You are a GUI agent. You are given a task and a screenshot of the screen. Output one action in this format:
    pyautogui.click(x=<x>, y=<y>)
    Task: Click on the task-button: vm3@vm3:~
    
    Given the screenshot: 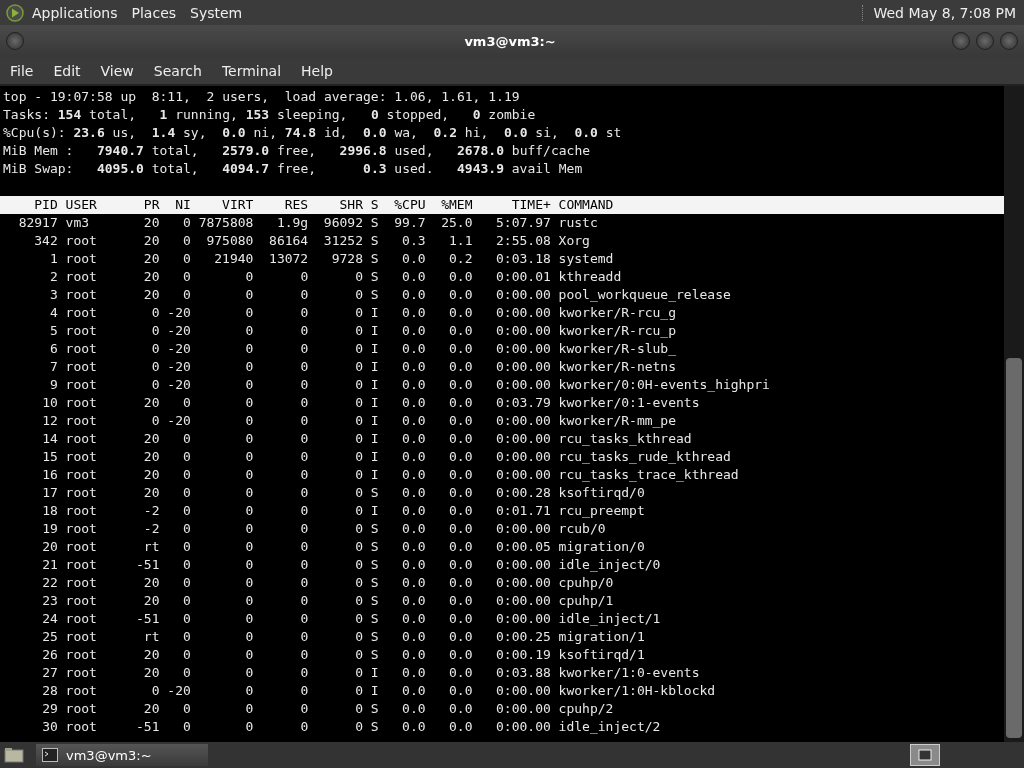 What is the action you would take?
    pyautogui.click(x=122, y=755)
    